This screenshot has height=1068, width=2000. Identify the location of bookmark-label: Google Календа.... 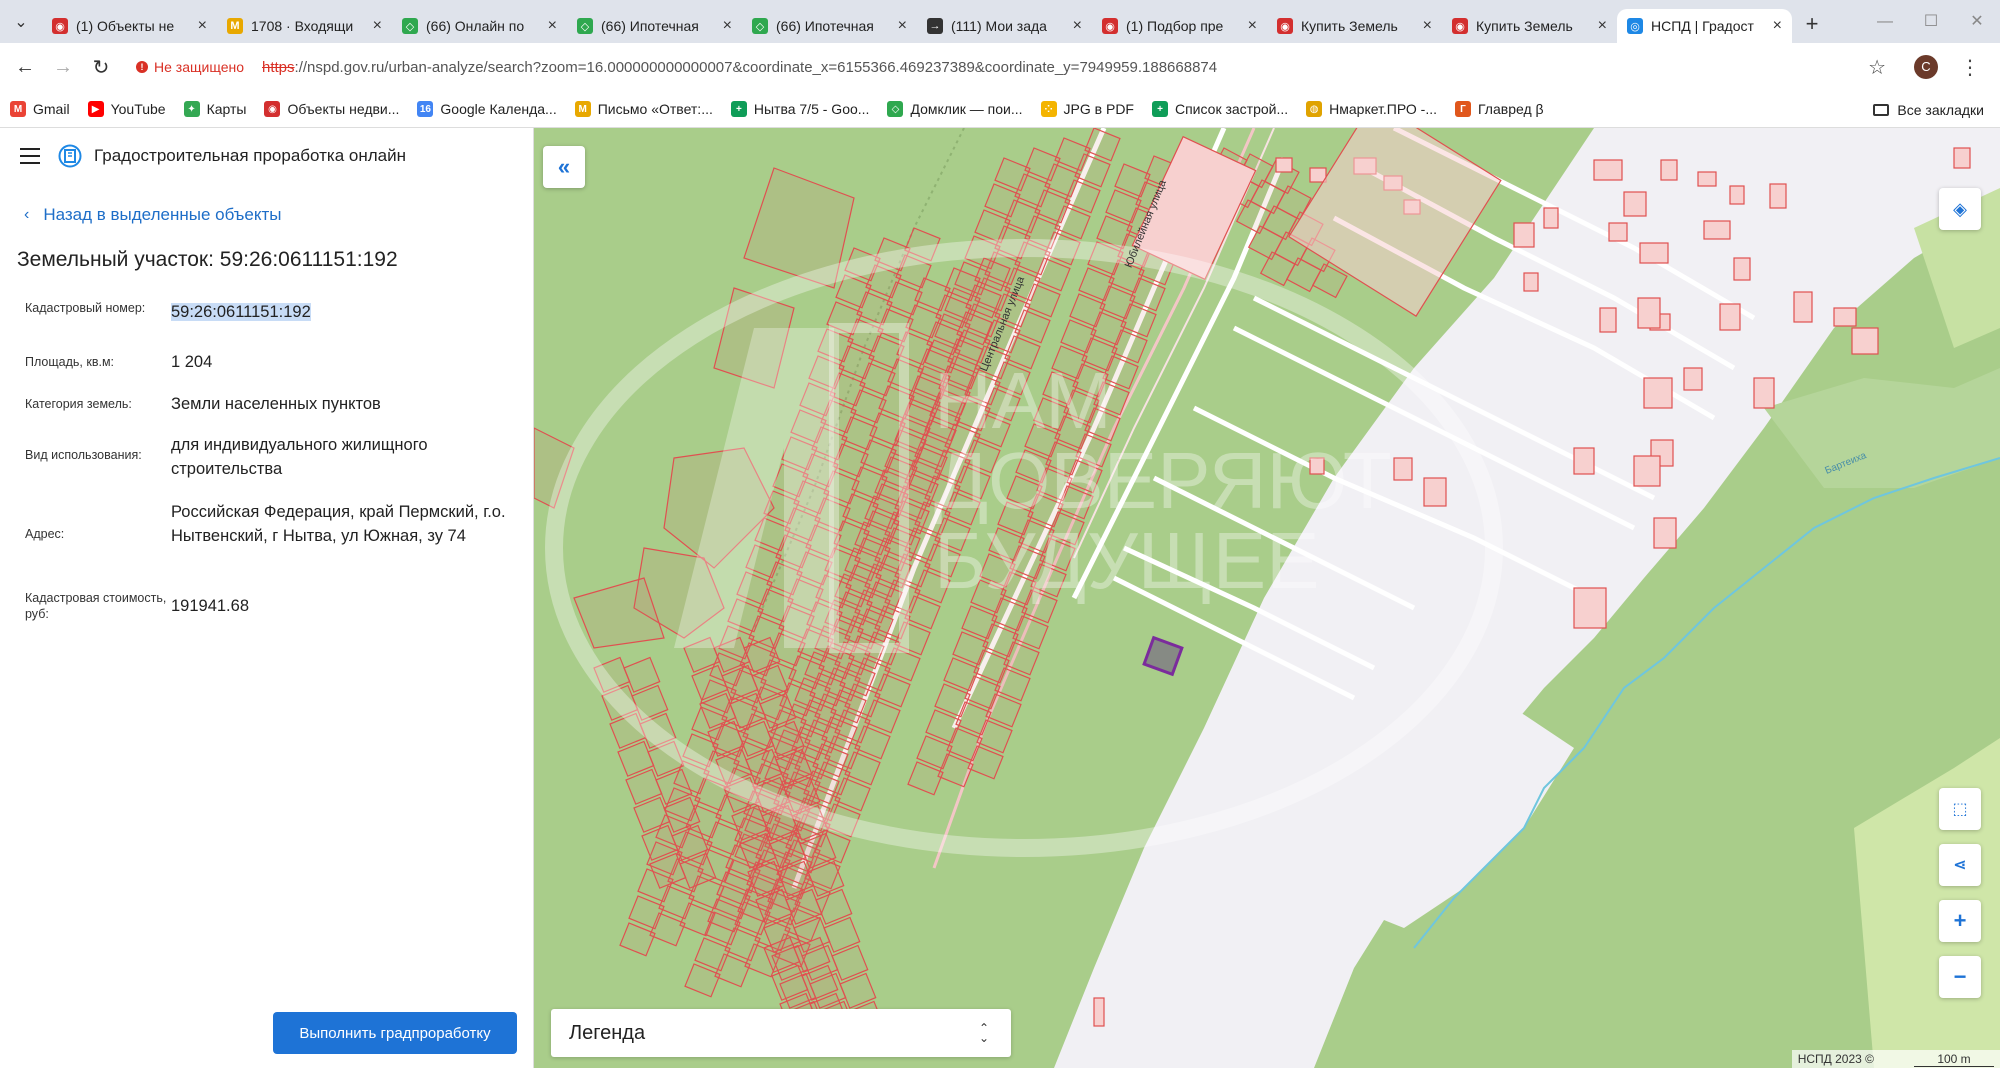
(498, 109).